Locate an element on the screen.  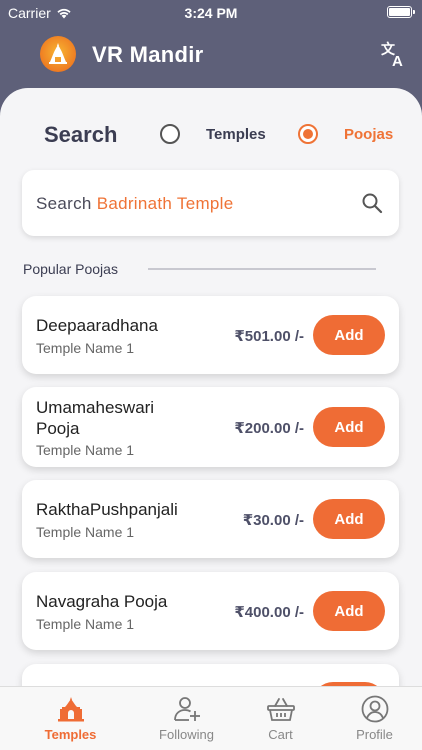
tab-label: Following is located at coordinates (186, 734).